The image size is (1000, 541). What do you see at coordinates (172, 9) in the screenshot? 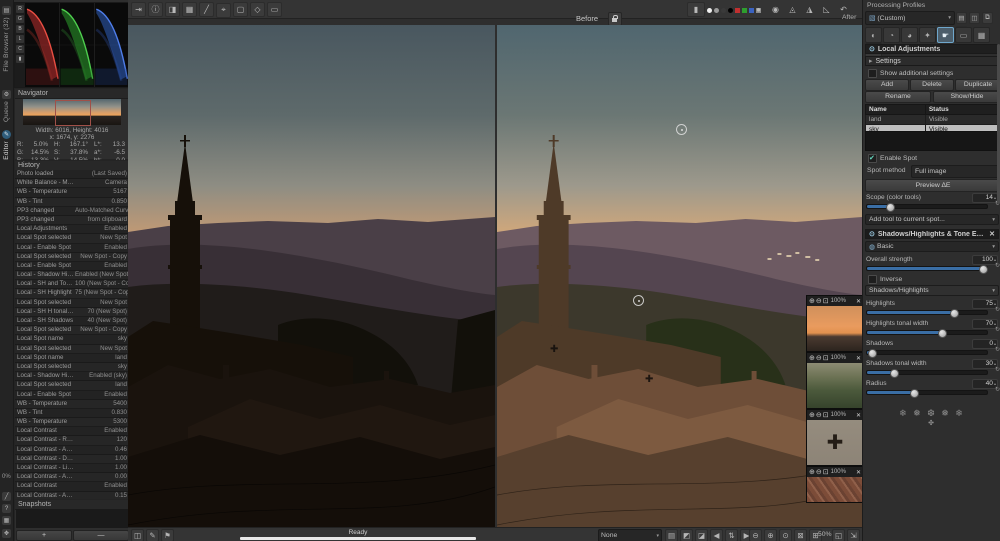
I see `toolbar-icon: ◨` at bounding box center [172, 9].